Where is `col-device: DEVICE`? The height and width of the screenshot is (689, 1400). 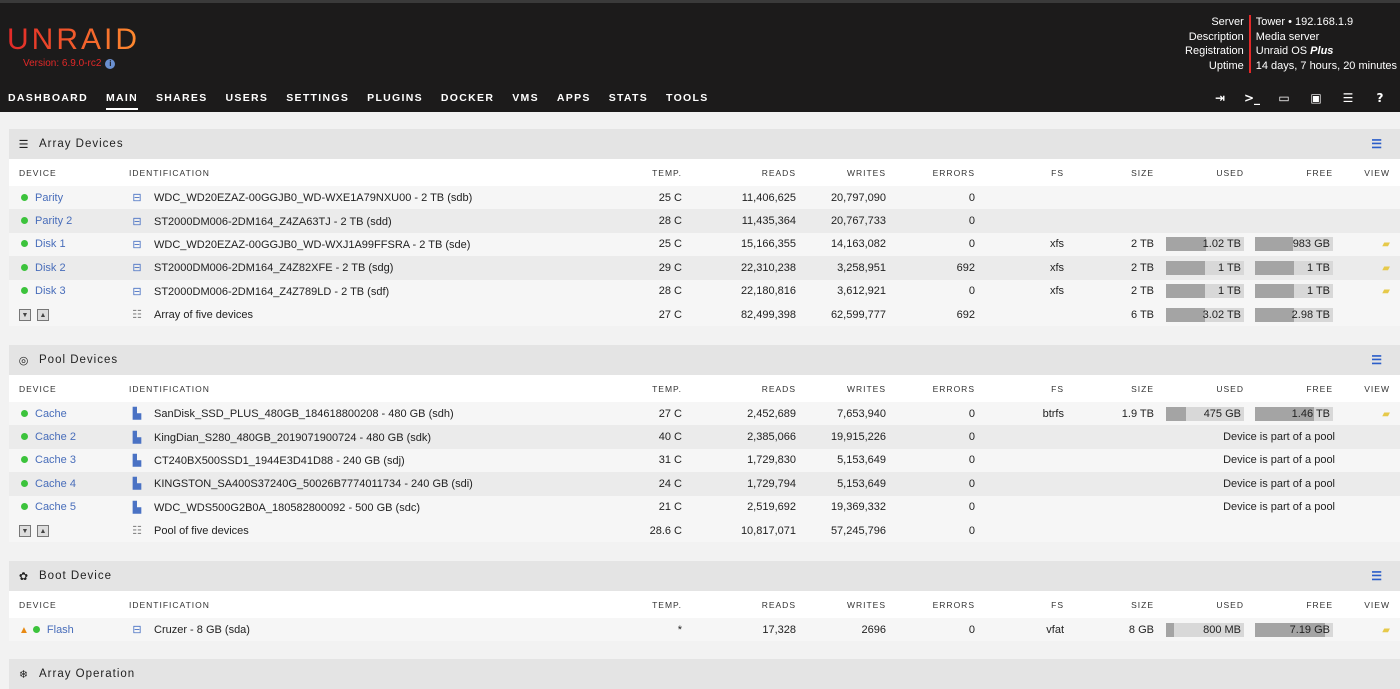
col-device: DEVICE is located at coordinates (38, 172).